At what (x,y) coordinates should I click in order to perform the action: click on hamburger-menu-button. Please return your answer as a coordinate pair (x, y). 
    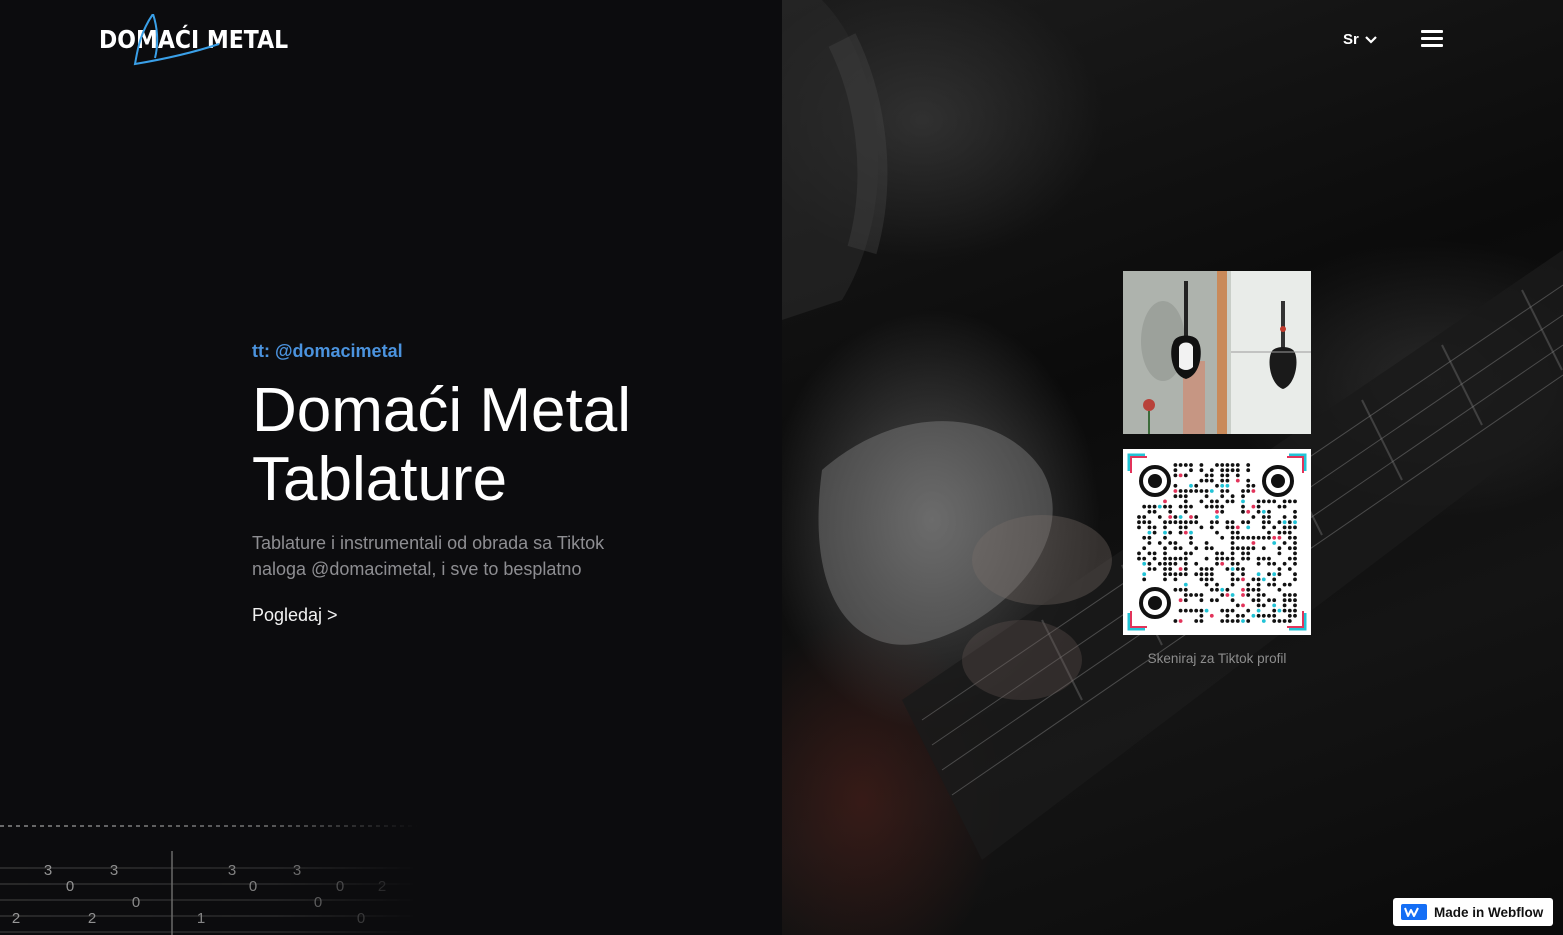
    Looking at the image, I should click on (1432, 40).